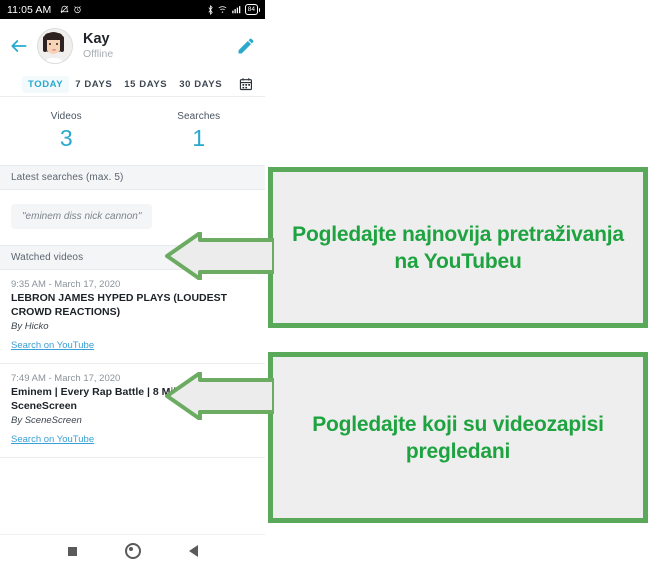 This screenshot has height=567, width=650. I want to click on status-bar-left: 11:05 AM, so click(107, 10).